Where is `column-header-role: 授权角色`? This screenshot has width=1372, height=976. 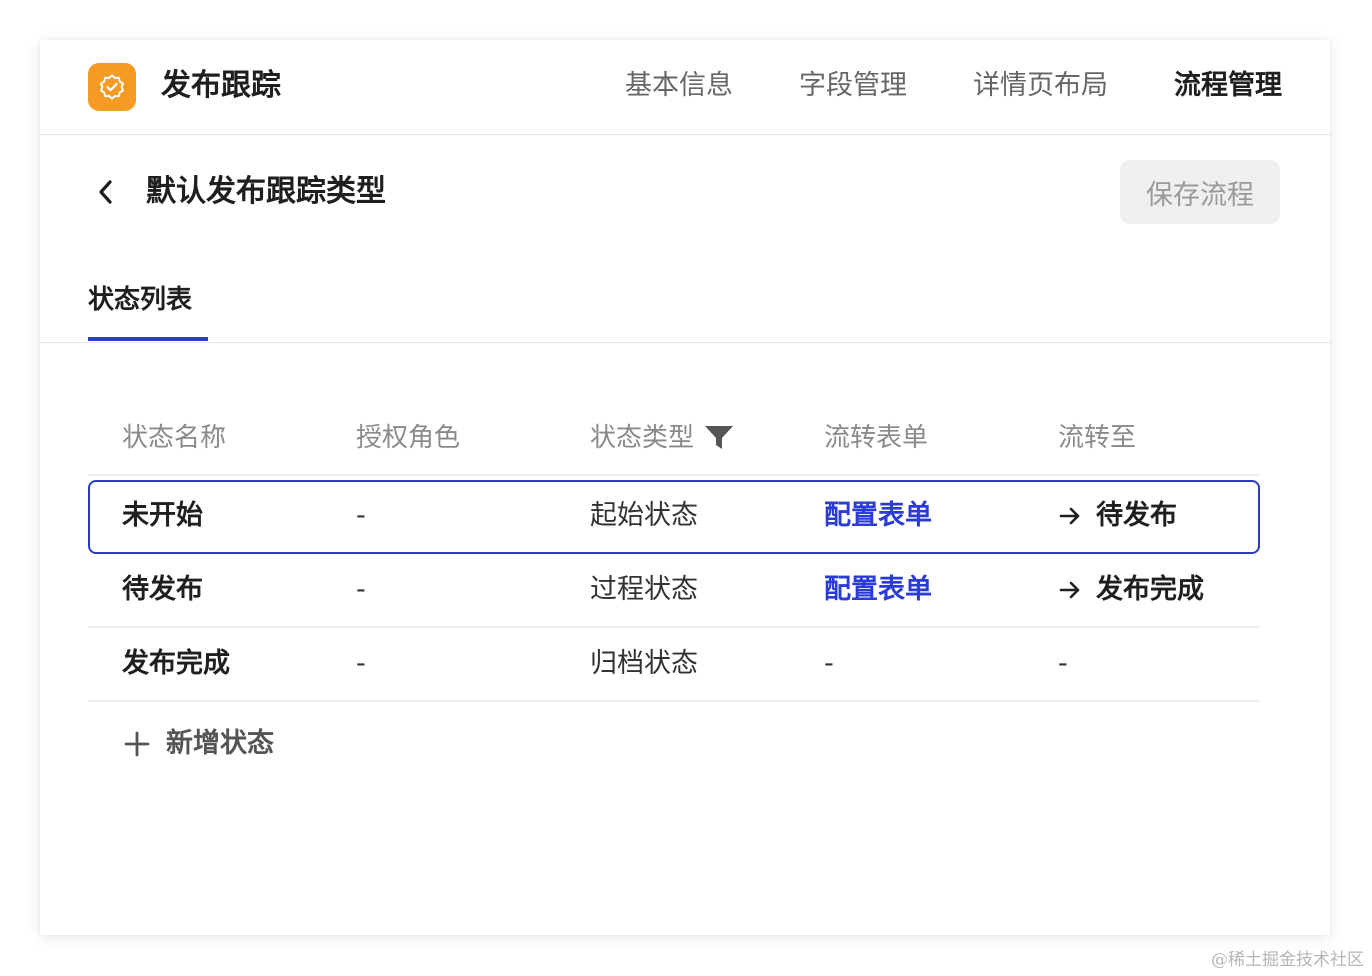
column-header-role: 授权角色 is located at coordinates (408, 438).